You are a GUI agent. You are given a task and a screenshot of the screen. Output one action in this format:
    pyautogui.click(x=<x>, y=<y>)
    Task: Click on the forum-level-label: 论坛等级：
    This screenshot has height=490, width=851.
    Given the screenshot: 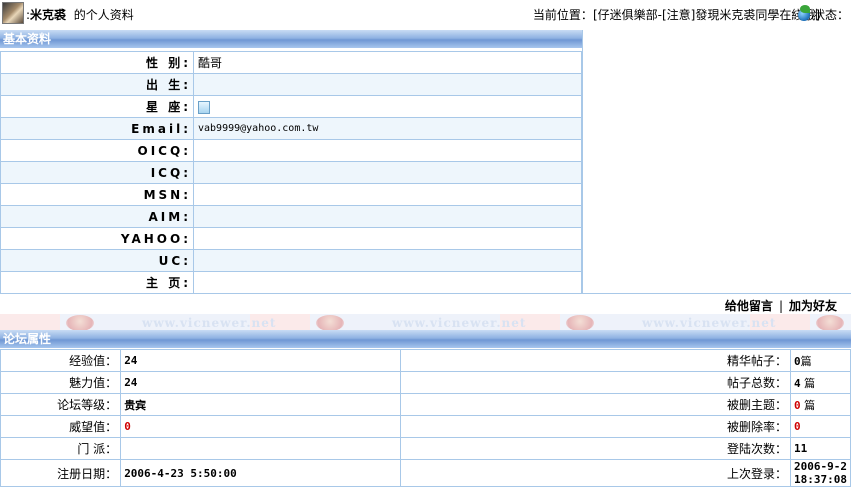 What is the action you would take?
    pyautogui.click(x=61, y=404)
    